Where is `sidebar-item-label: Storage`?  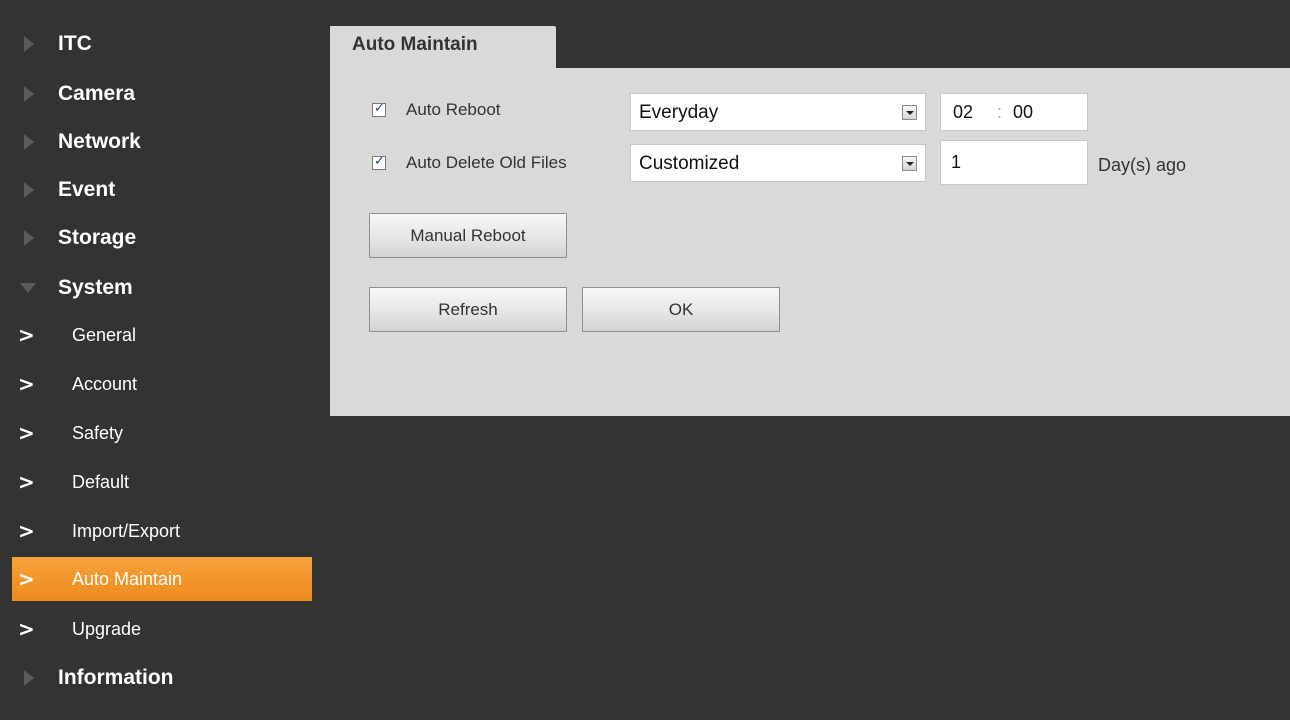 sidebar-item-label: Storage is located at coordinates (97, 237).